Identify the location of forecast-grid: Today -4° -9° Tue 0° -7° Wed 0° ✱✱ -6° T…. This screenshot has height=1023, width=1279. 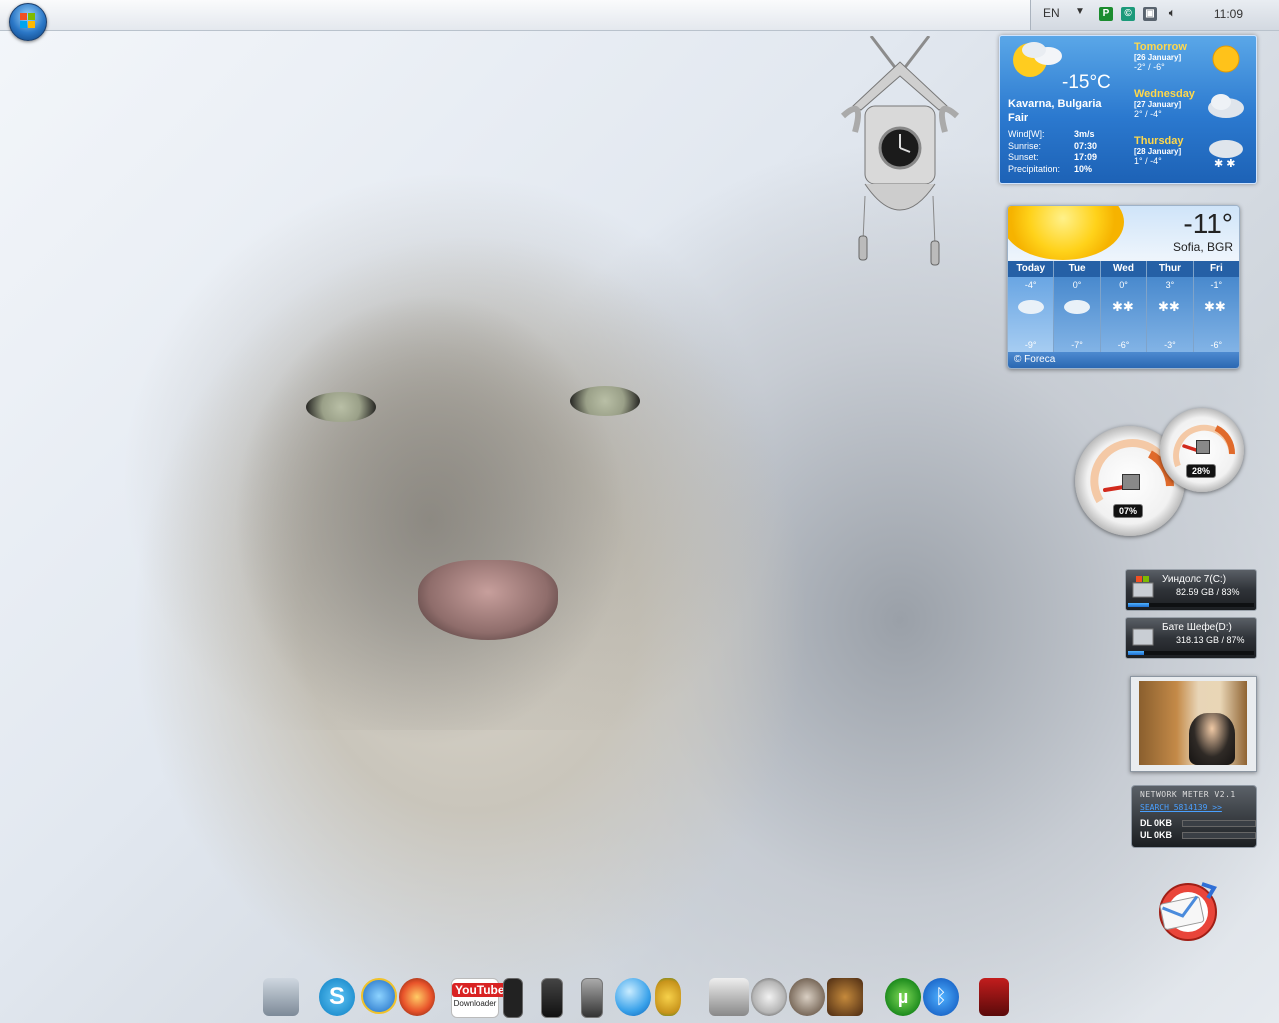
(1123, 307).